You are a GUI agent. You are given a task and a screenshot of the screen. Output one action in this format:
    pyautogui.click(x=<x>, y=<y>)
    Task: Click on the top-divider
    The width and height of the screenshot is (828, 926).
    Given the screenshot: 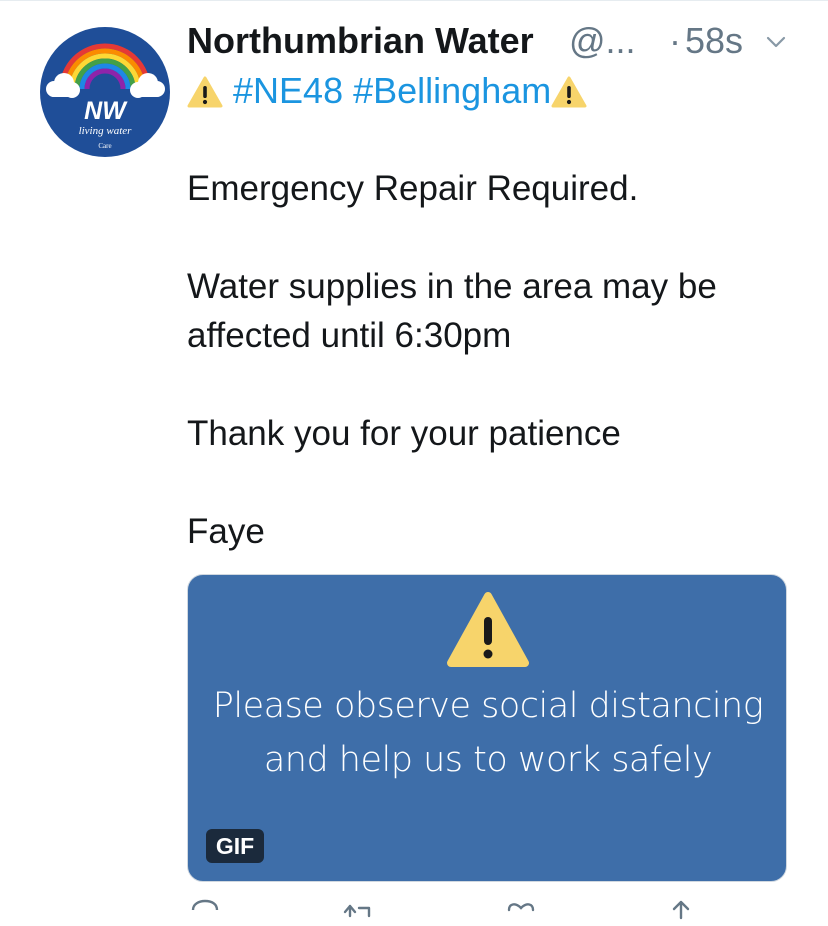 What is the action you would take?
    pyautogui.click(x=414, y=0)
    